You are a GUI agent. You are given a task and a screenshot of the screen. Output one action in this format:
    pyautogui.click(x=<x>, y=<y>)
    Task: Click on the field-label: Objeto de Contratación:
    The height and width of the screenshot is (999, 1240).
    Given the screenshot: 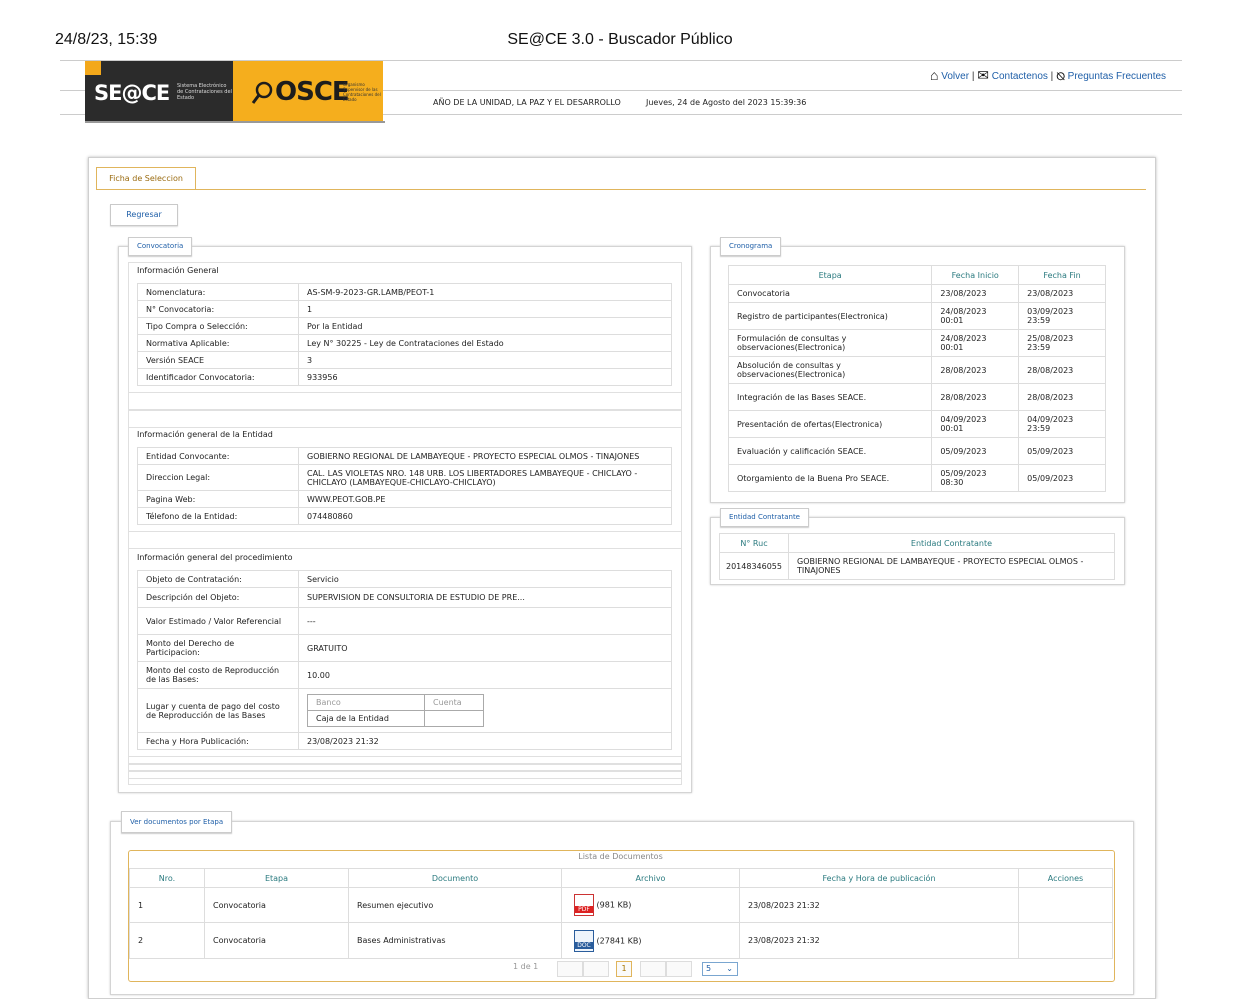 What is the action you would take?
    pyautogui.click(x=218, y=579)
    